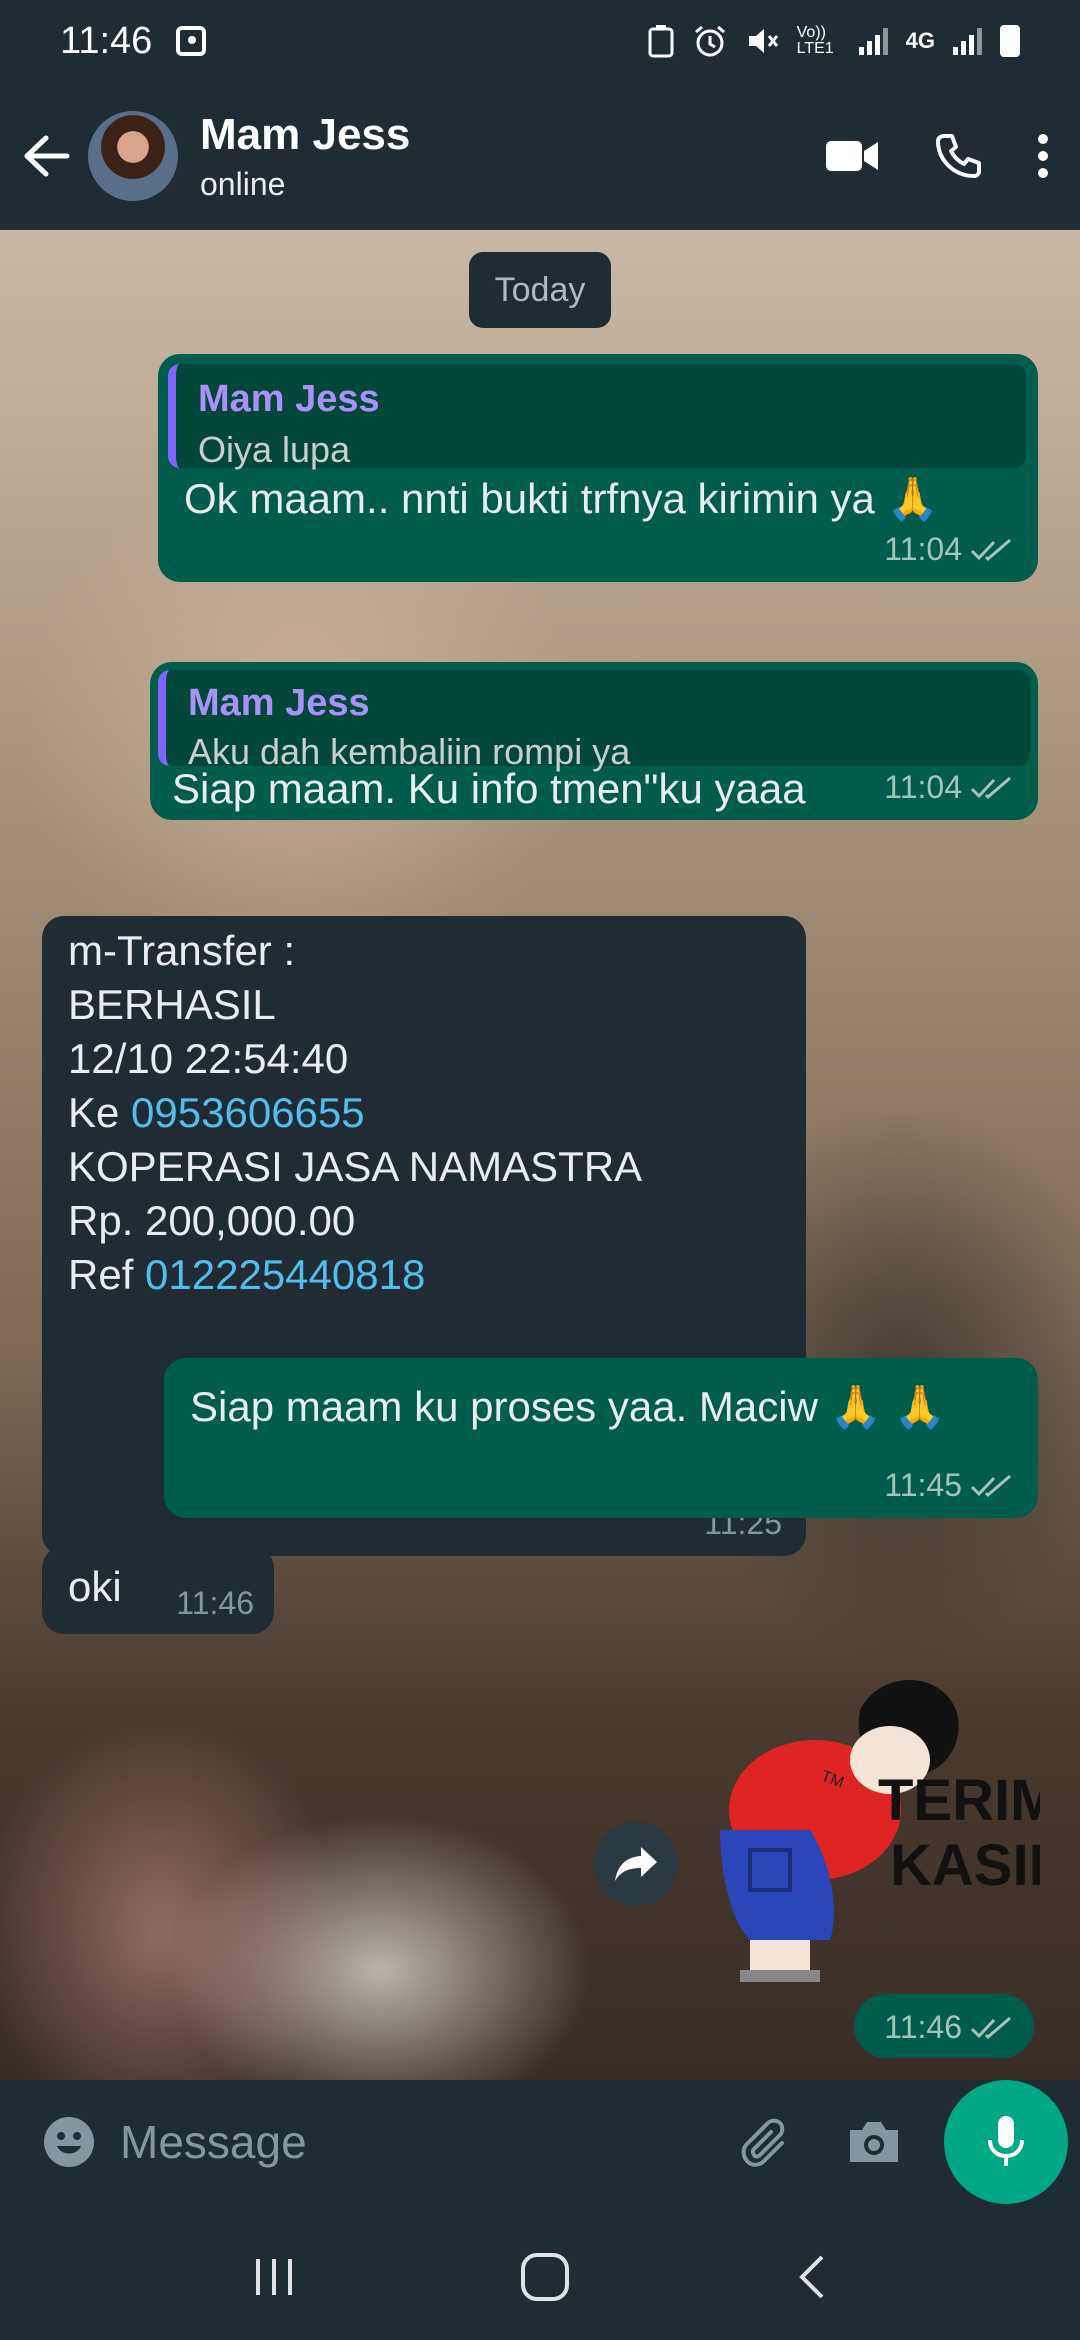 This screenshot has width=1080, height=2340. I want to click on microphone-icon, so click(1006, 2141).